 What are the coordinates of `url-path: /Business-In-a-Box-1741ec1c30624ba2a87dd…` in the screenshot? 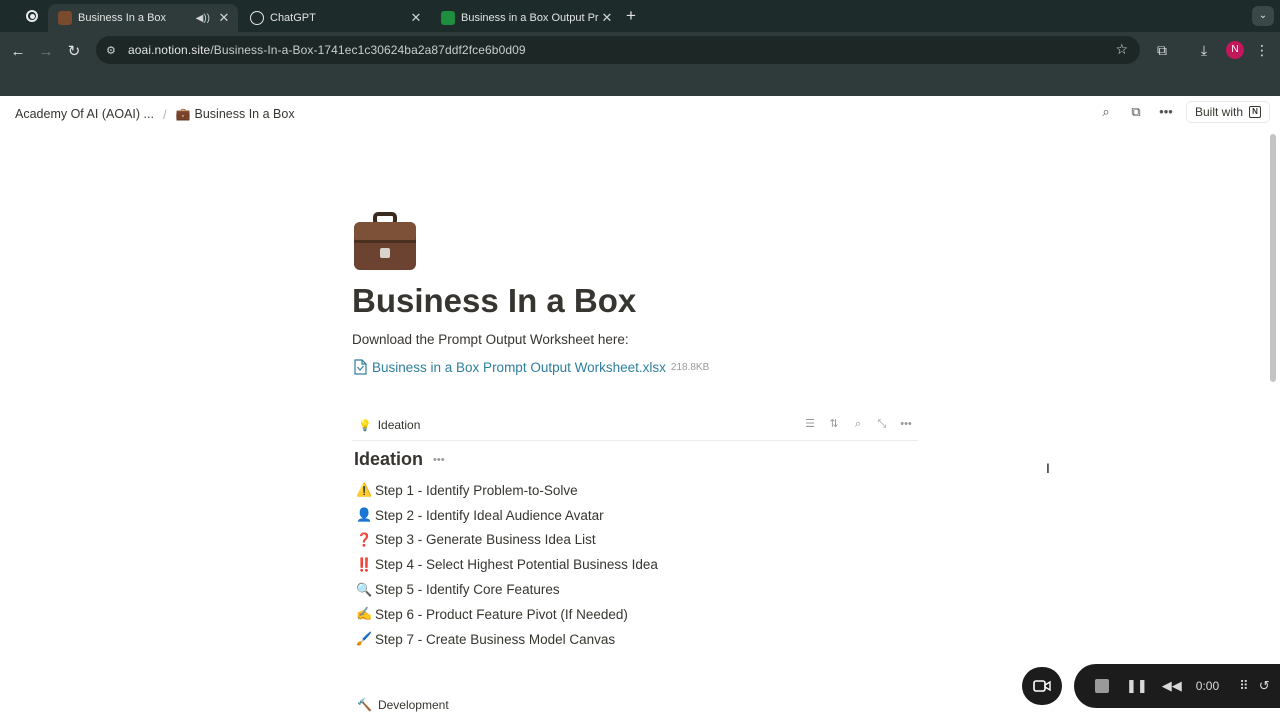 It's located at (368, 50).